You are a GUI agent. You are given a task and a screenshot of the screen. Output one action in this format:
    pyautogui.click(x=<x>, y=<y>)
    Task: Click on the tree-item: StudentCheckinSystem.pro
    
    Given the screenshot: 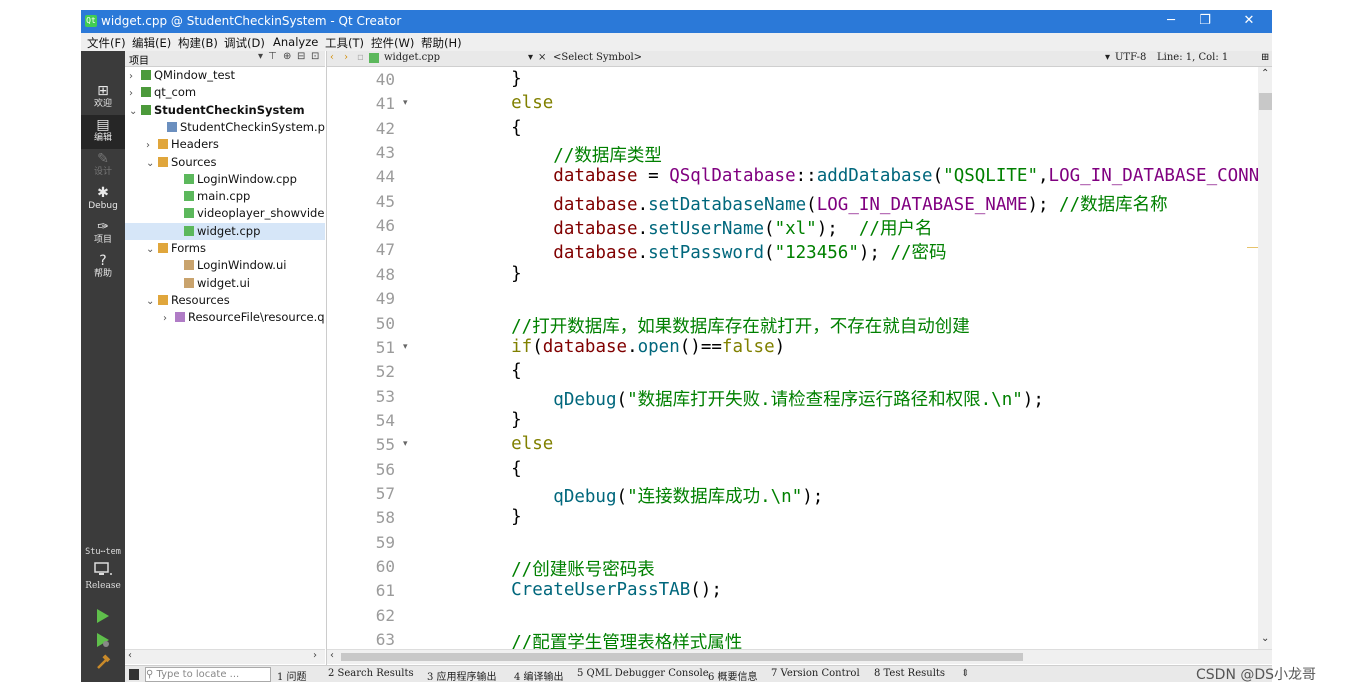 What is the action you would take?
    pyautogui.click(x=240, y=127)
    